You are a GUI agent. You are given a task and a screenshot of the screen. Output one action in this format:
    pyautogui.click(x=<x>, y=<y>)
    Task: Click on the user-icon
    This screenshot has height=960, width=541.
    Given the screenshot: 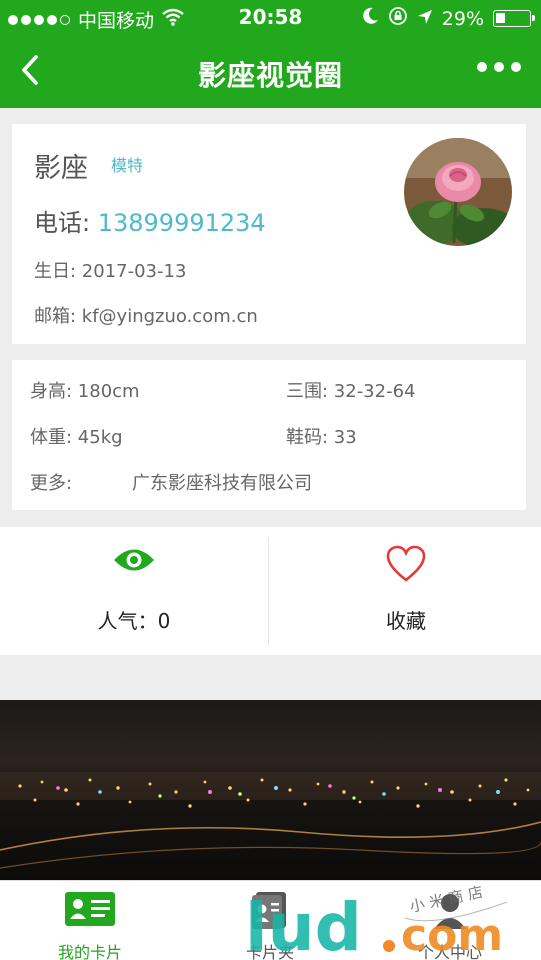 What is the action you would take?
    pyautogui.click(x=450, y=911)
    